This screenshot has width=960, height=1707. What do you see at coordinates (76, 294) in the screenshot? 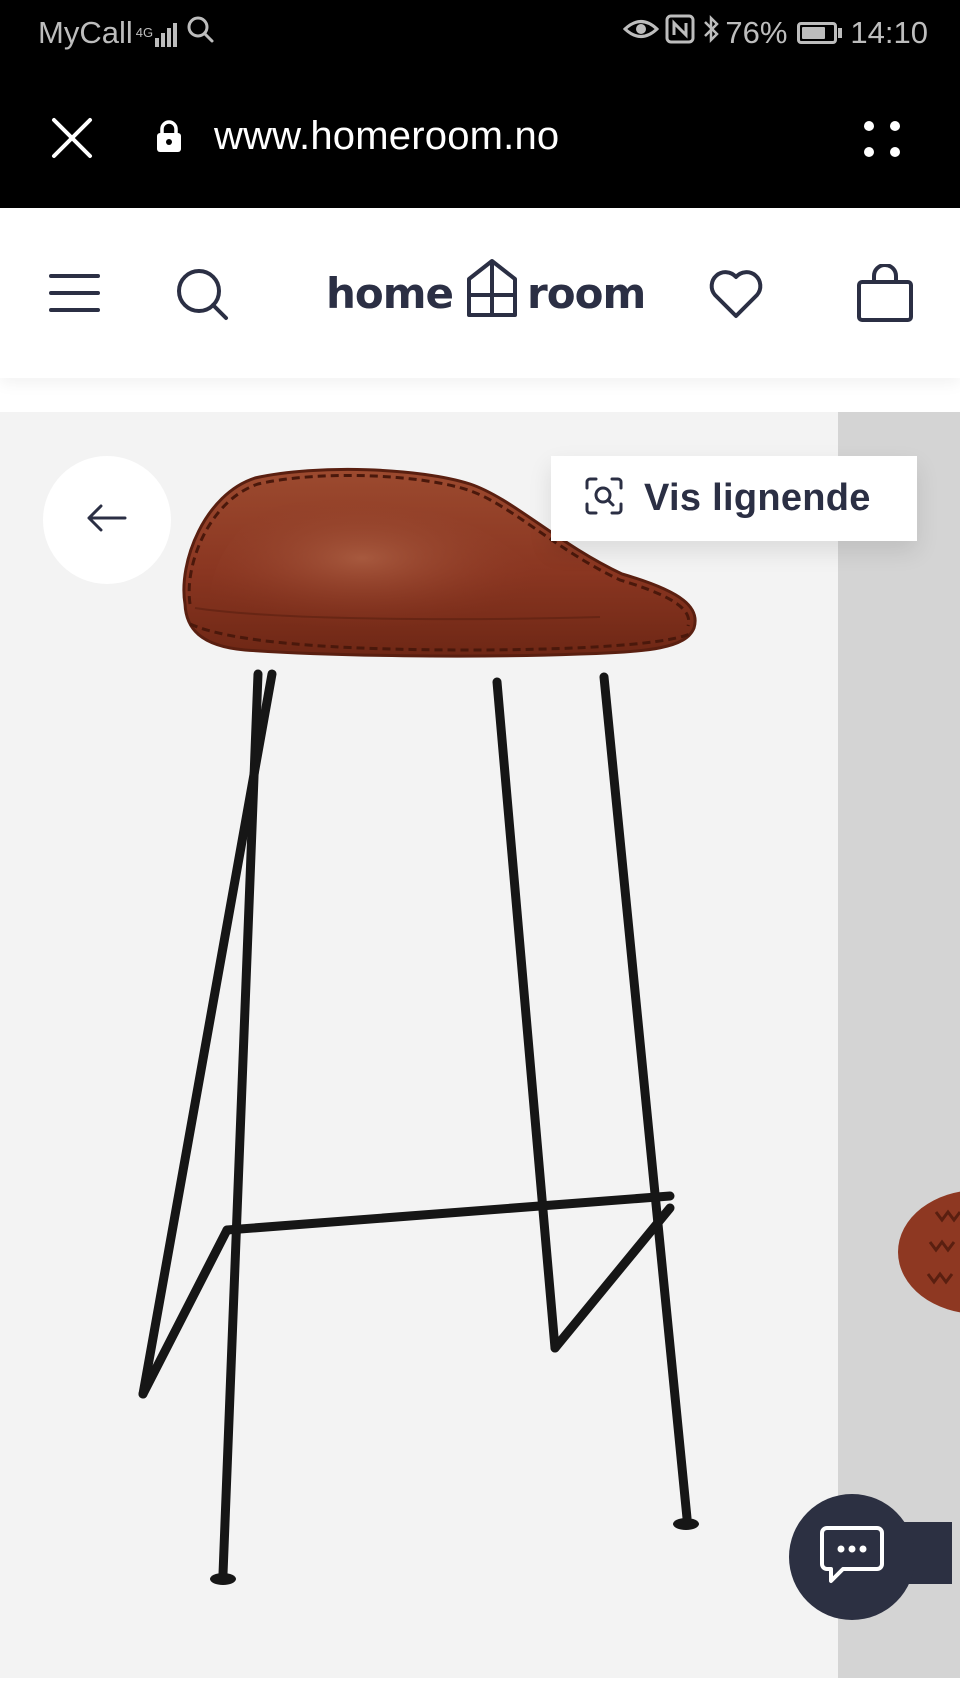
I see `hamburger-menu-icon` at bounding box center [76, 294].